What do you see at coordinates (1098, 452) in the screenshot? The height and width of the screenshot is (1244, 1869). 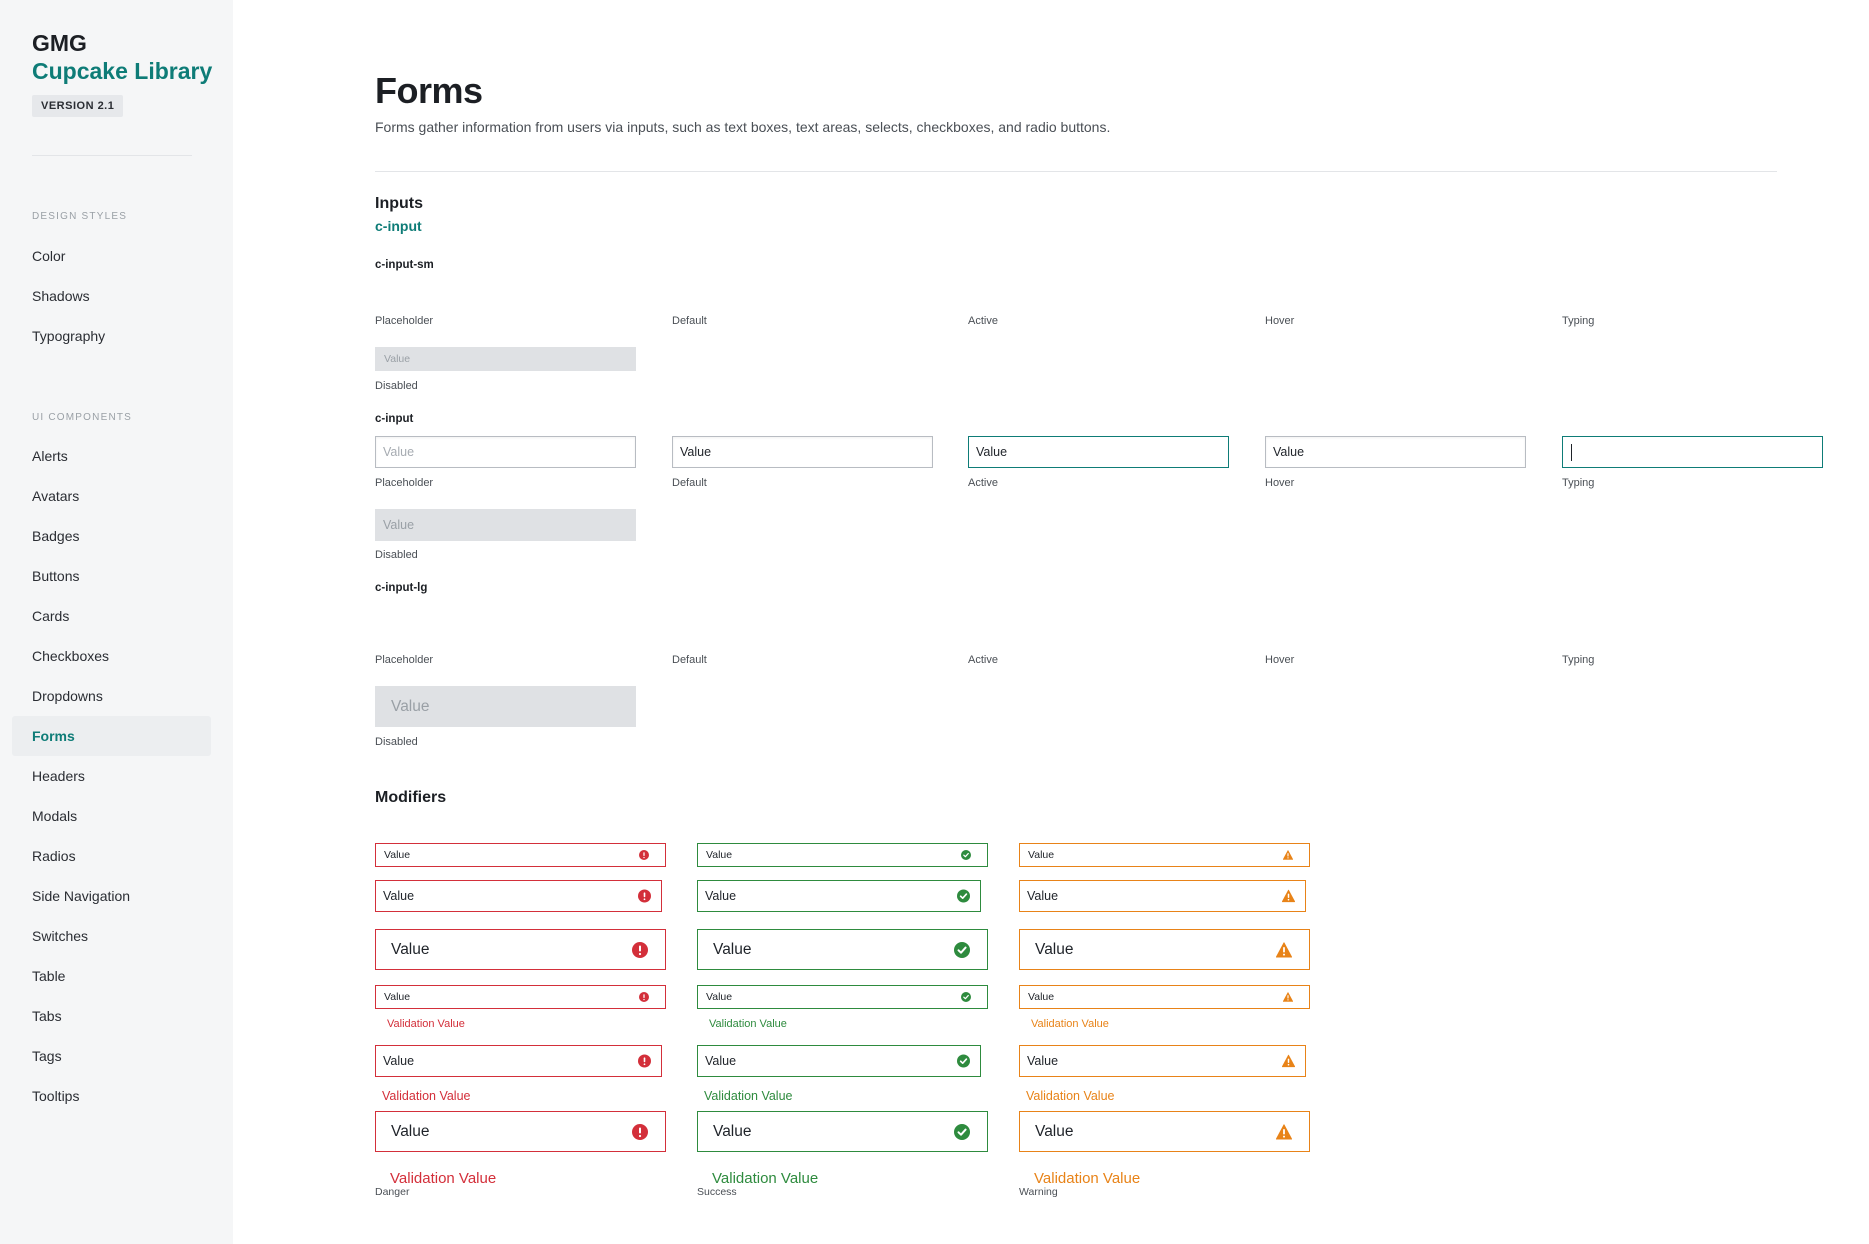 I see `input-md-active: Value` at bounding box center [1098, 452].